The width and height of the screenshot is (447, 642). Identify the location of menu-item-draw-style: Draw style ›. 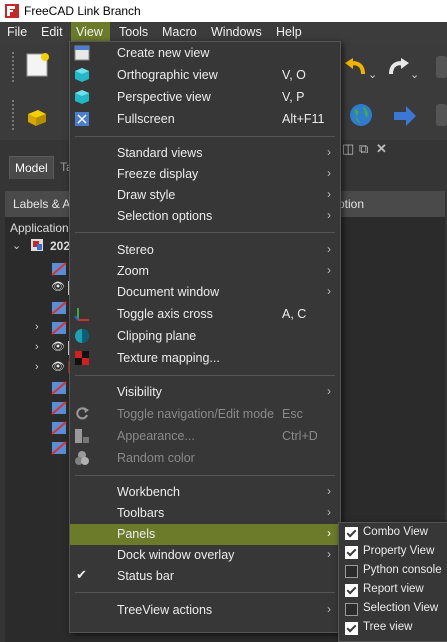
(205, 195).